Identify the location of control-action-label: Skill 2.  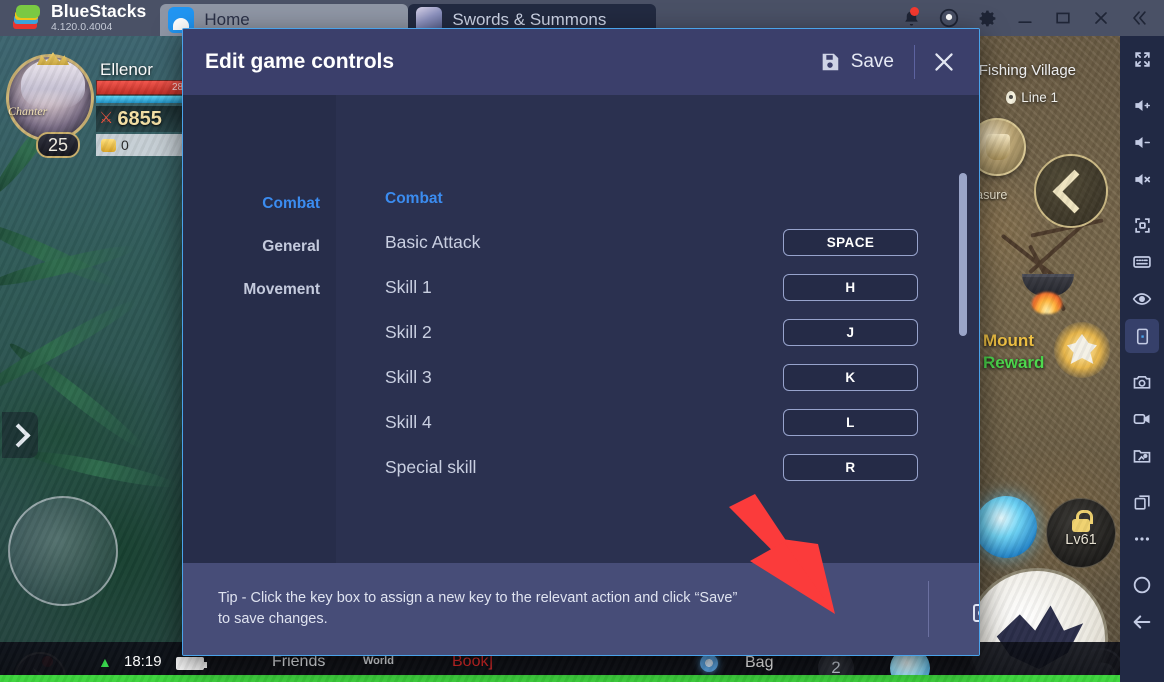
(408, 332).